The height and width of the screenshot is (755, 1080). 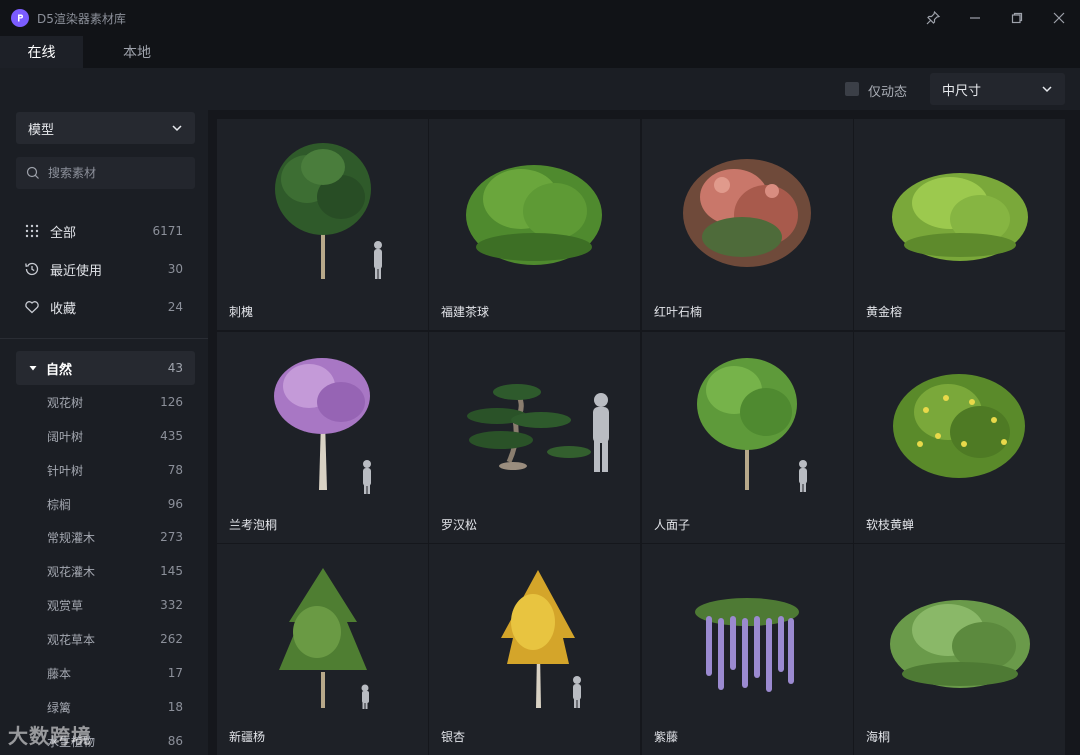 What do you see at coordinates (32, 269) in the screenshot?
I see `history-icon` at bounding box center [32, 269].